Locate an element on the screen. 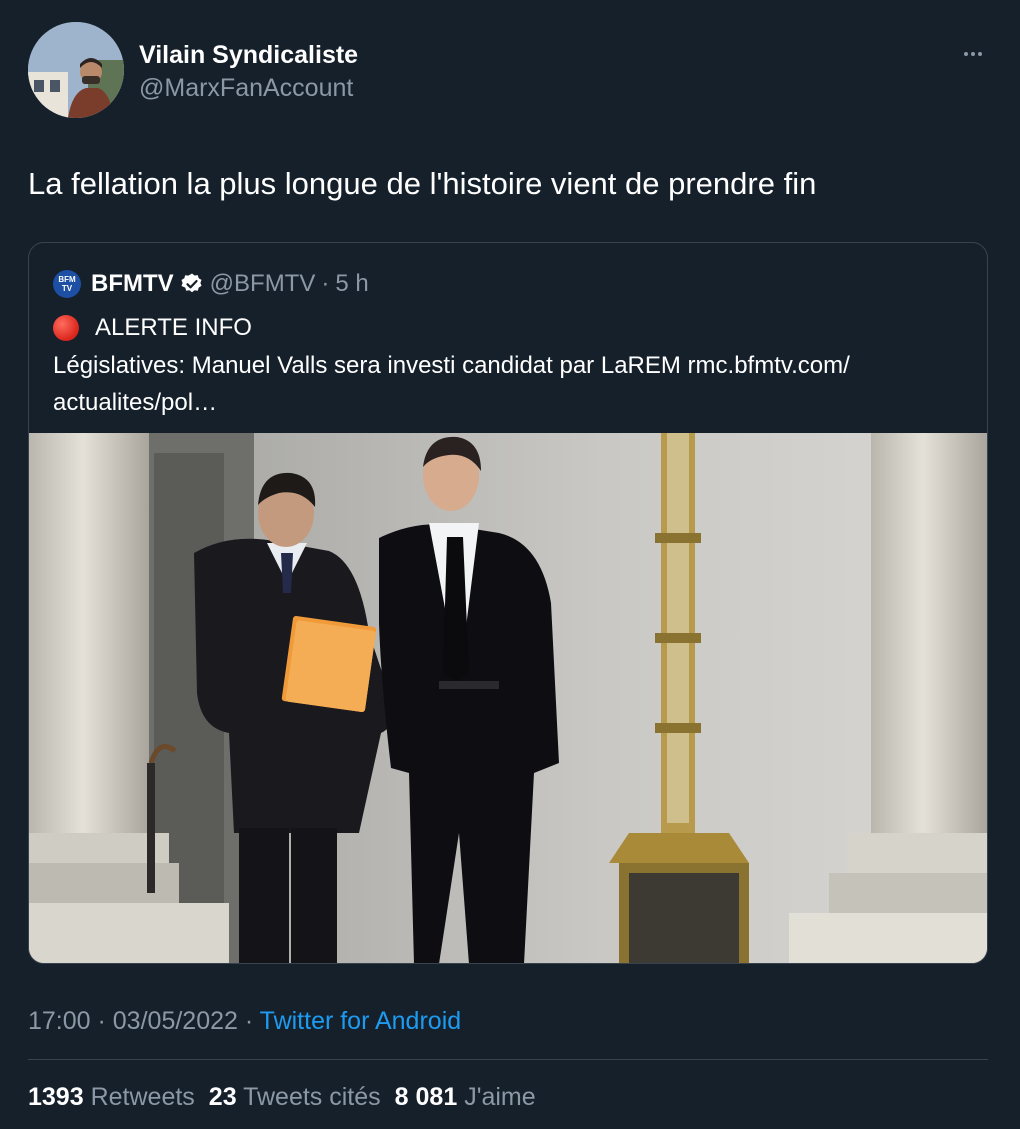 The height and width of the screenshot is (1129, 1020). bfmtv-logo-text: BFM TV is located at coordinates (67, 284).